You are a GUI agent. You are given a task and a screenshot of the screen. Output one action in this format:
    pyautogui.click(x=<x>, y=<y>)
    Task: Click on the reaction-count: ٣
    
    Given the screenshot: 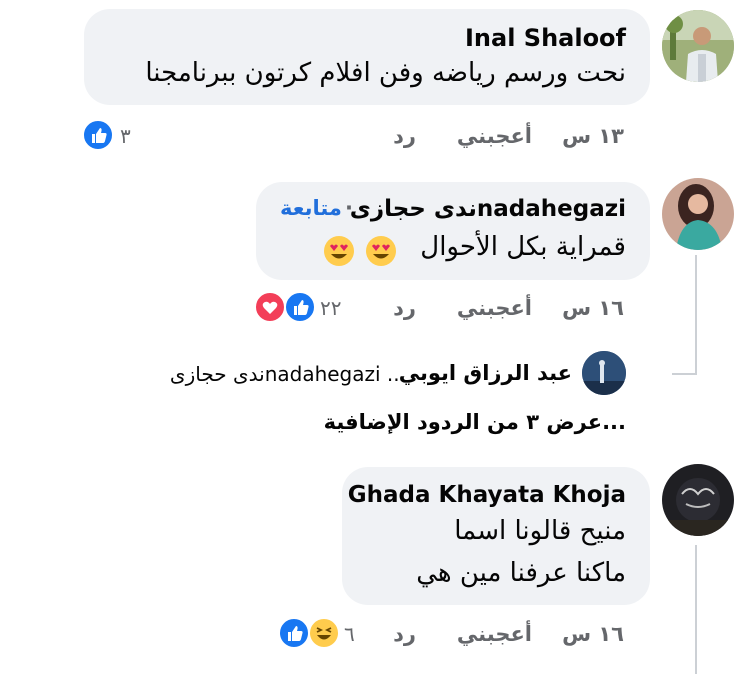 What is the action you would take?
    pyautogui.click(x=125, y=136)
    